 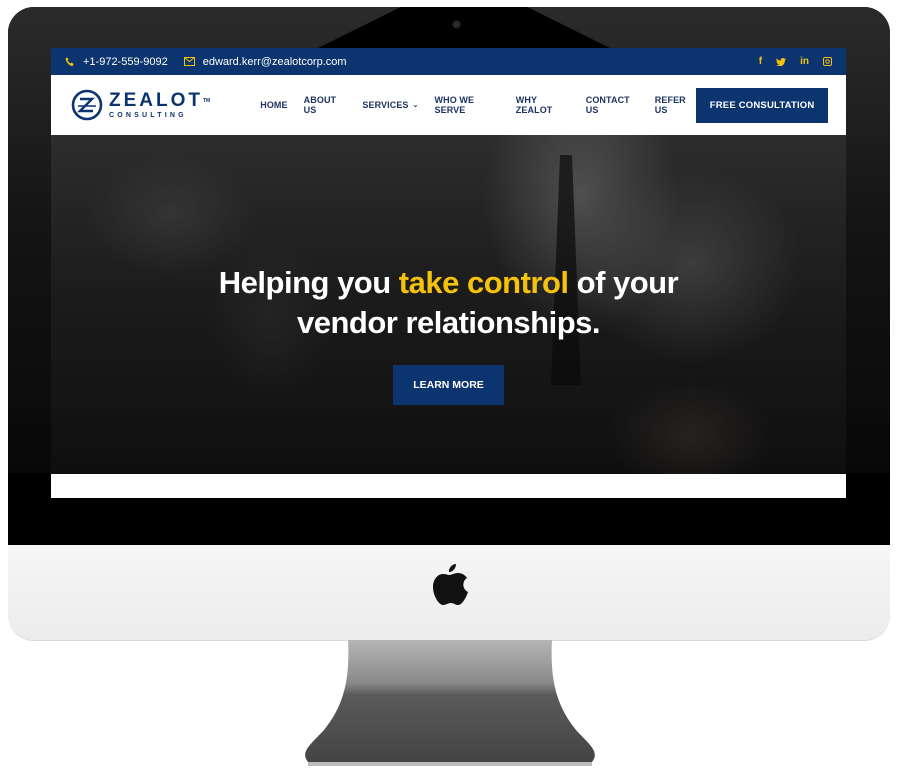 What do you see at coordinates (70, 62) in the screenshot?
I see `phone-icon` at bounding box center [70, 62].